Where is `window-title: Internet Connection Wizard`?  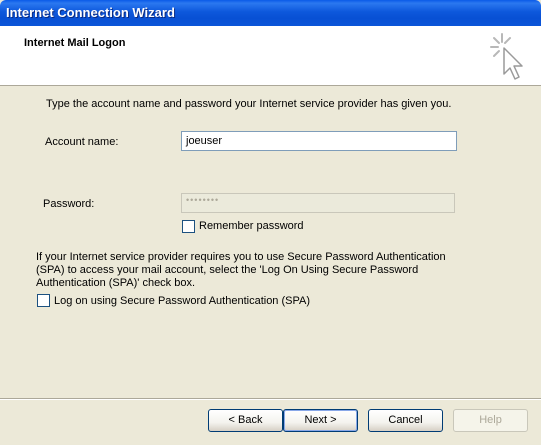
window-title: Internet Connection Wizard is located at coordinates (90, 12).